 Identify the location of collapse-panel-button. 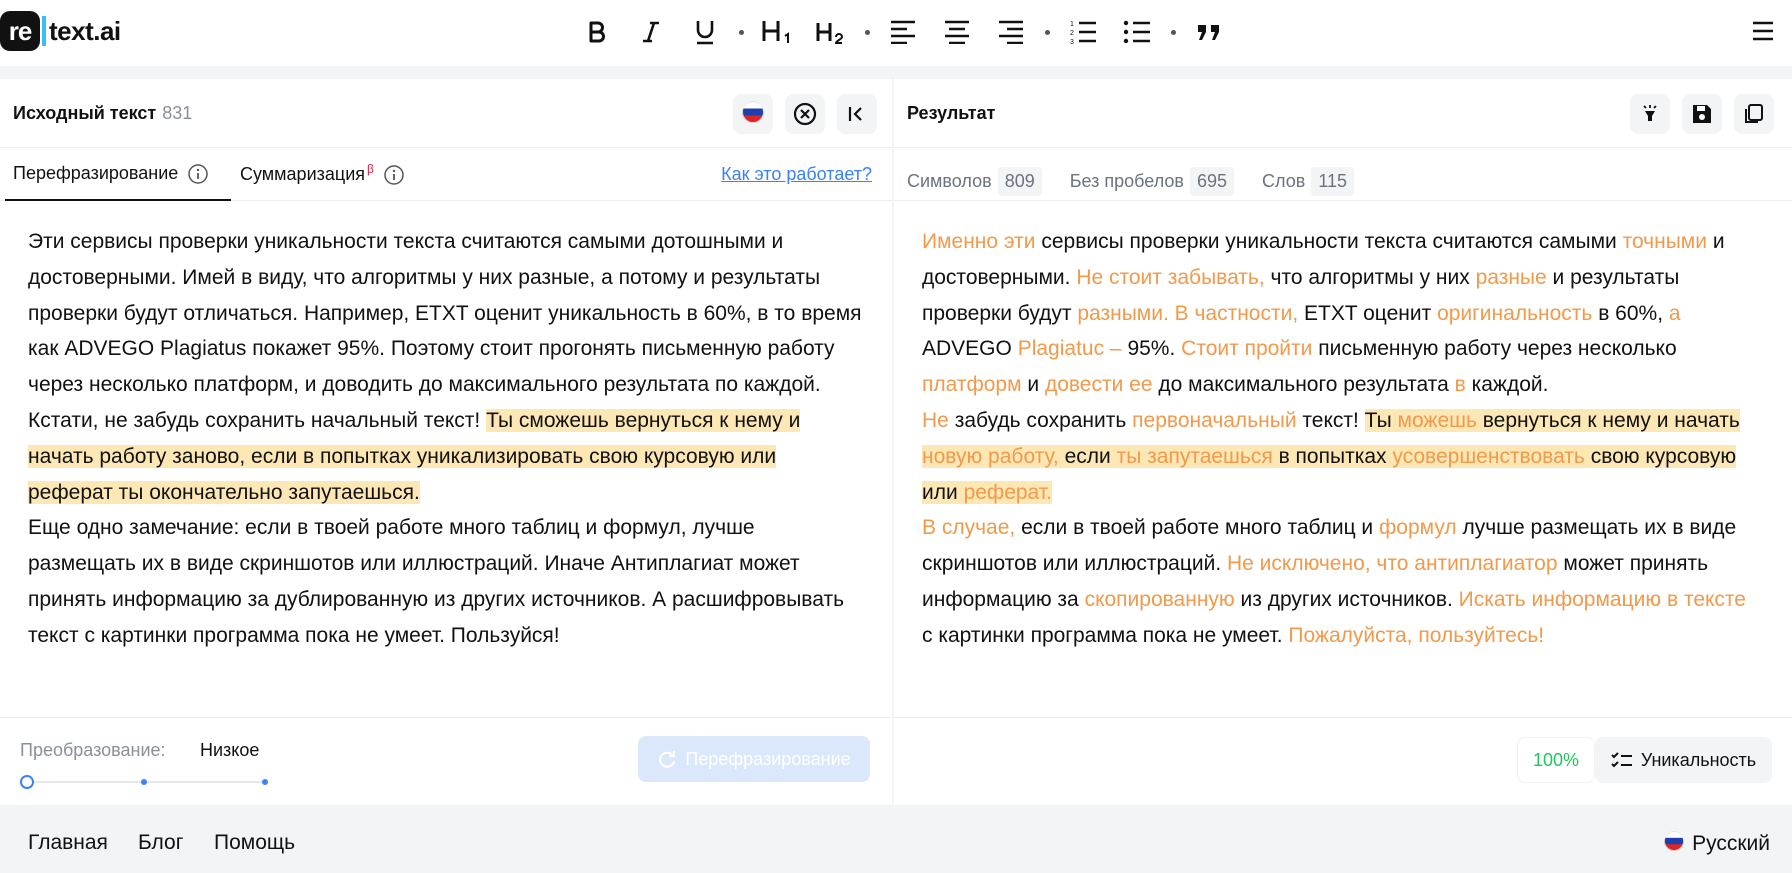
(857, 114).